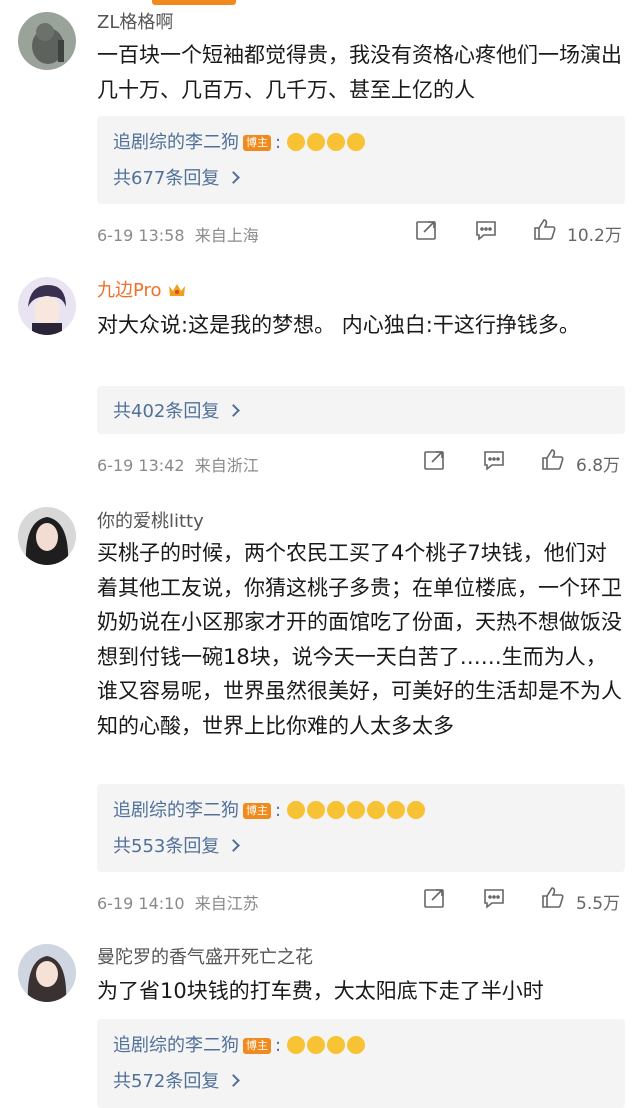 This screenshot has height=1108, width=640. I want to click on reply-count-label: 共553条回复, so click(166, 846).